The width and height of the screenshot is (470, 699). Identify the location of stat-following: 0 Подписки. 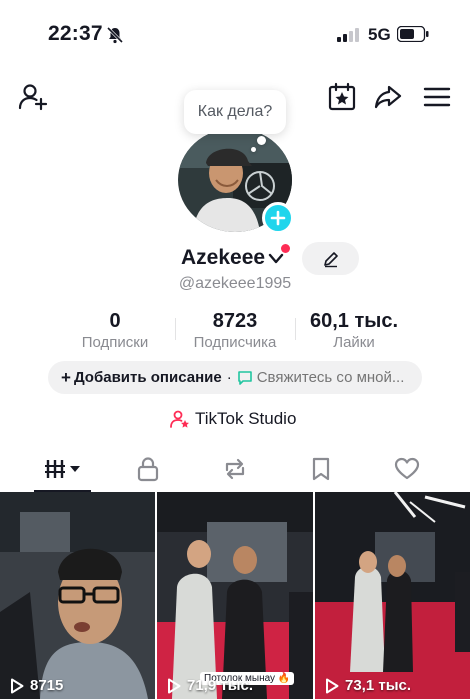
(115, 331).